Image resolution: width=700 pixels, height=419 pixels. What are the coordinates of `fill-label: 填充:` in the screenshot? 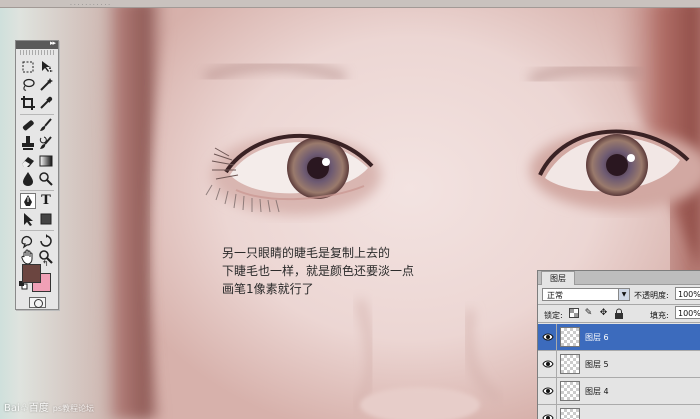 It's located at (659, 315).